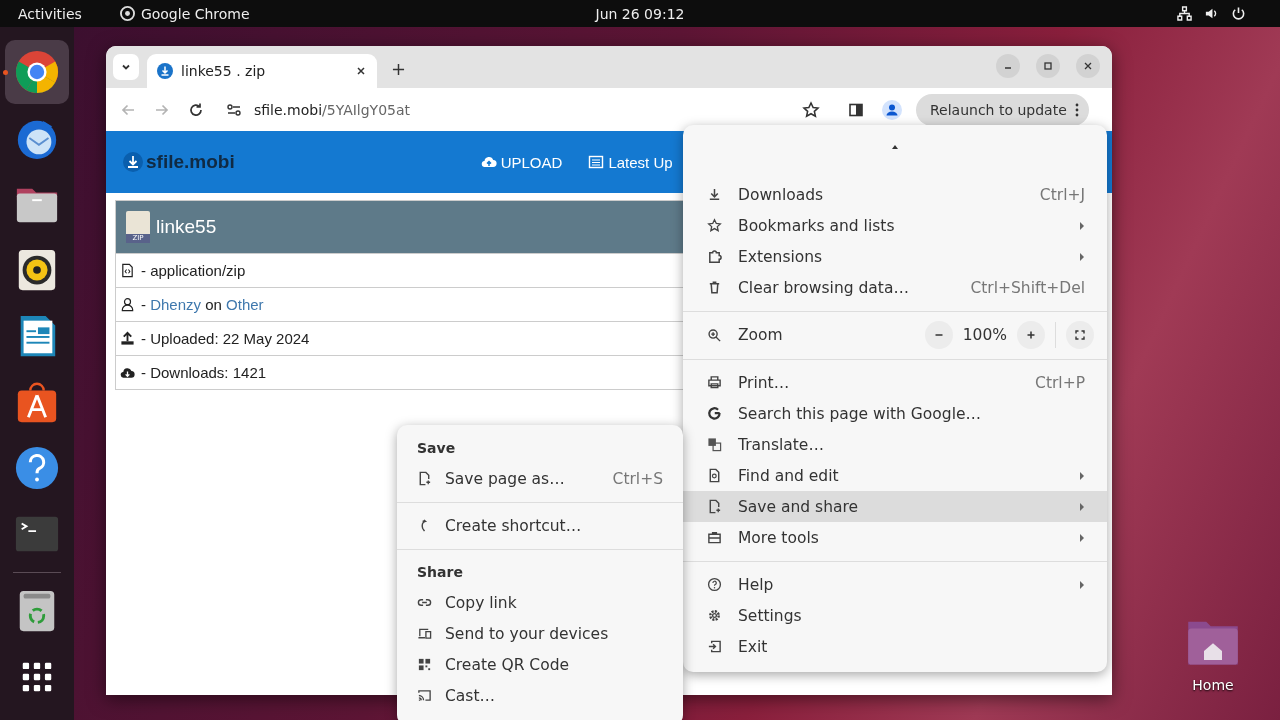  Describe the element at coordinates (193, 270) in the screenshot. I see `mime-type-text: - application/zip` at that location.